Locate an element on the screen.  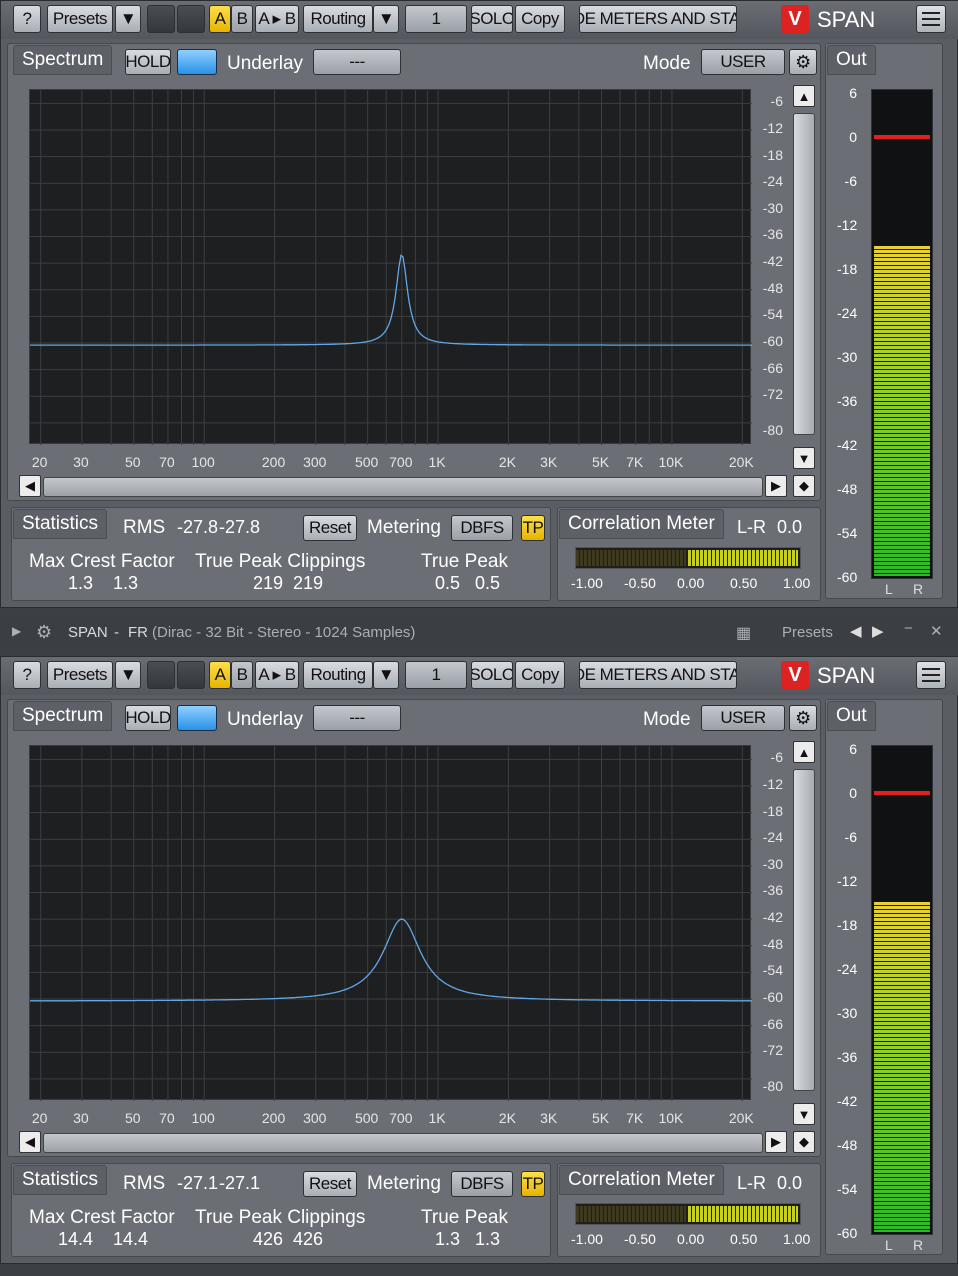
out-scale-label: -54 is located at coordinates (847, 1189).